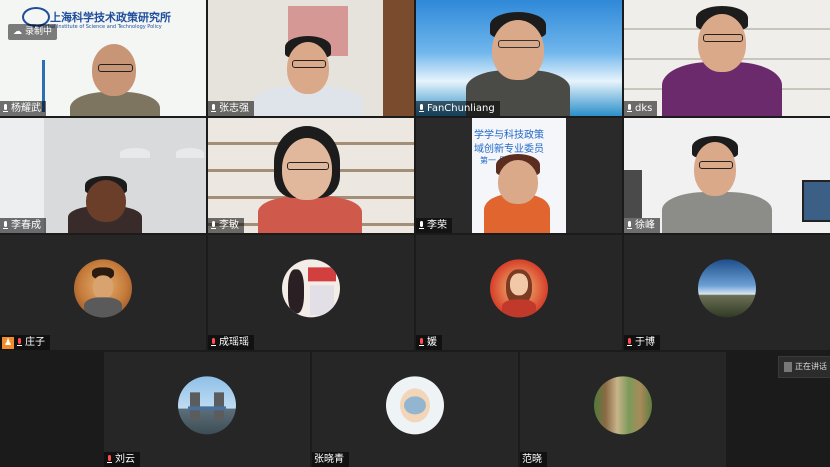  What do you see at coordinates (642, 225) in the screenshot?
I see `participant-name-label: 徐峰` at bounding box center [642, 225].